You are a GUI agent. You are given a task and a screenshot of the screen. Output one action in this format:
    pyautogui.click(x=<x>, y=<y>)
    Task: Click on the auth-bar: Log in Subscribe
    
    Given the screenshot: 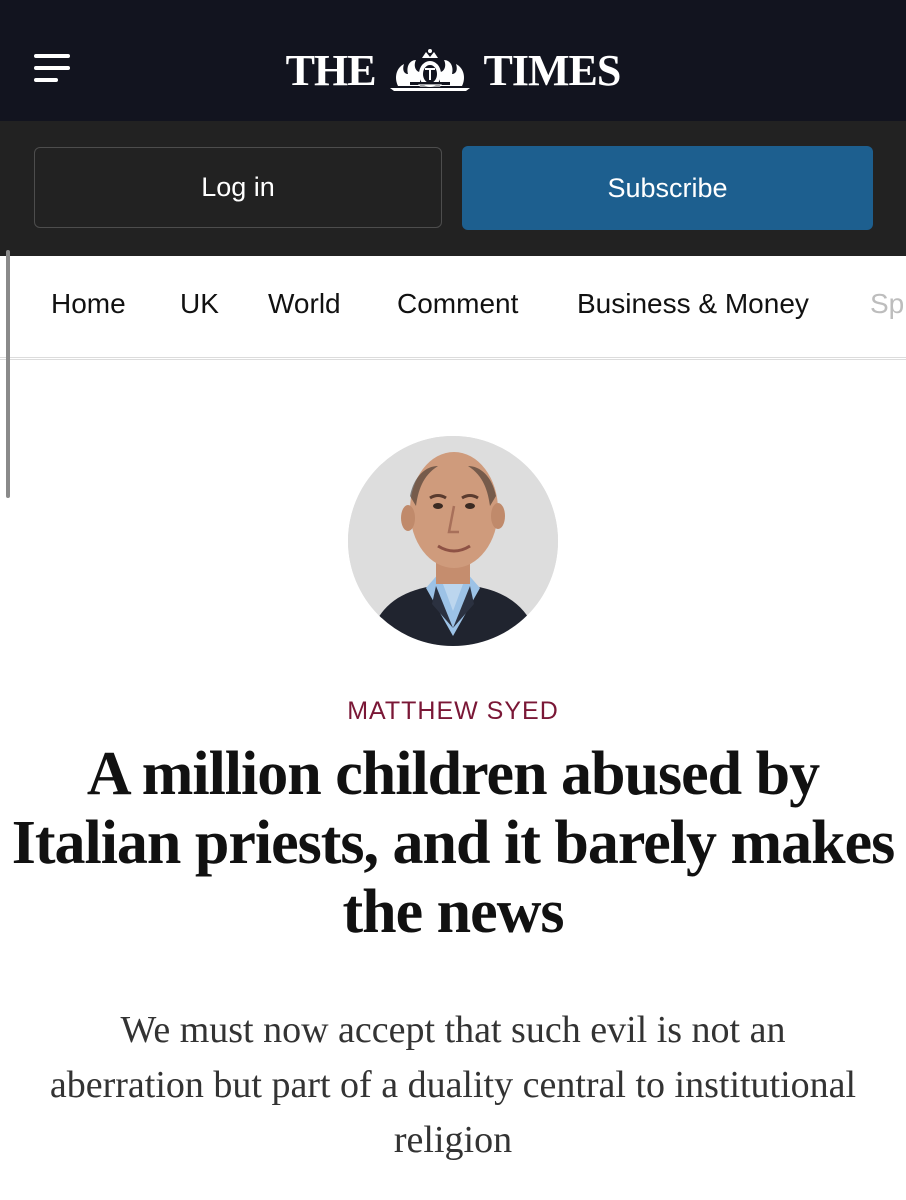 What is the action you would take?
    pyautogui.click(x=453, y=188)
    